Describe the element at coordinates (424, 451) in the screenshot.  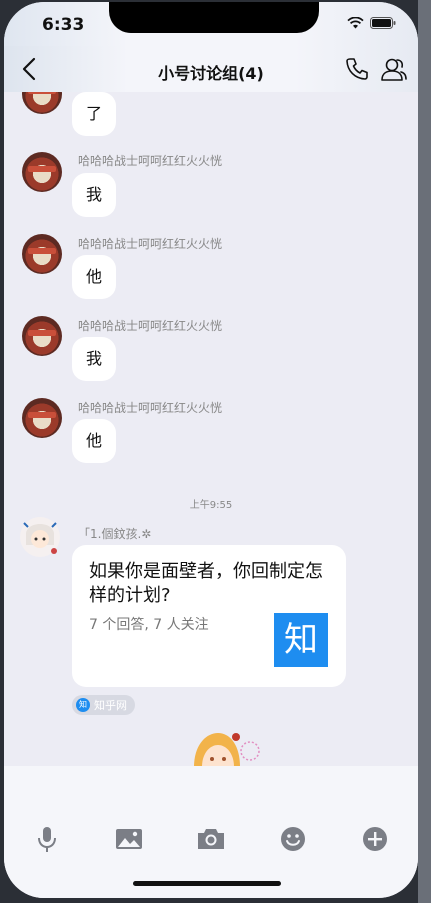
I see `background-strip` at that location.